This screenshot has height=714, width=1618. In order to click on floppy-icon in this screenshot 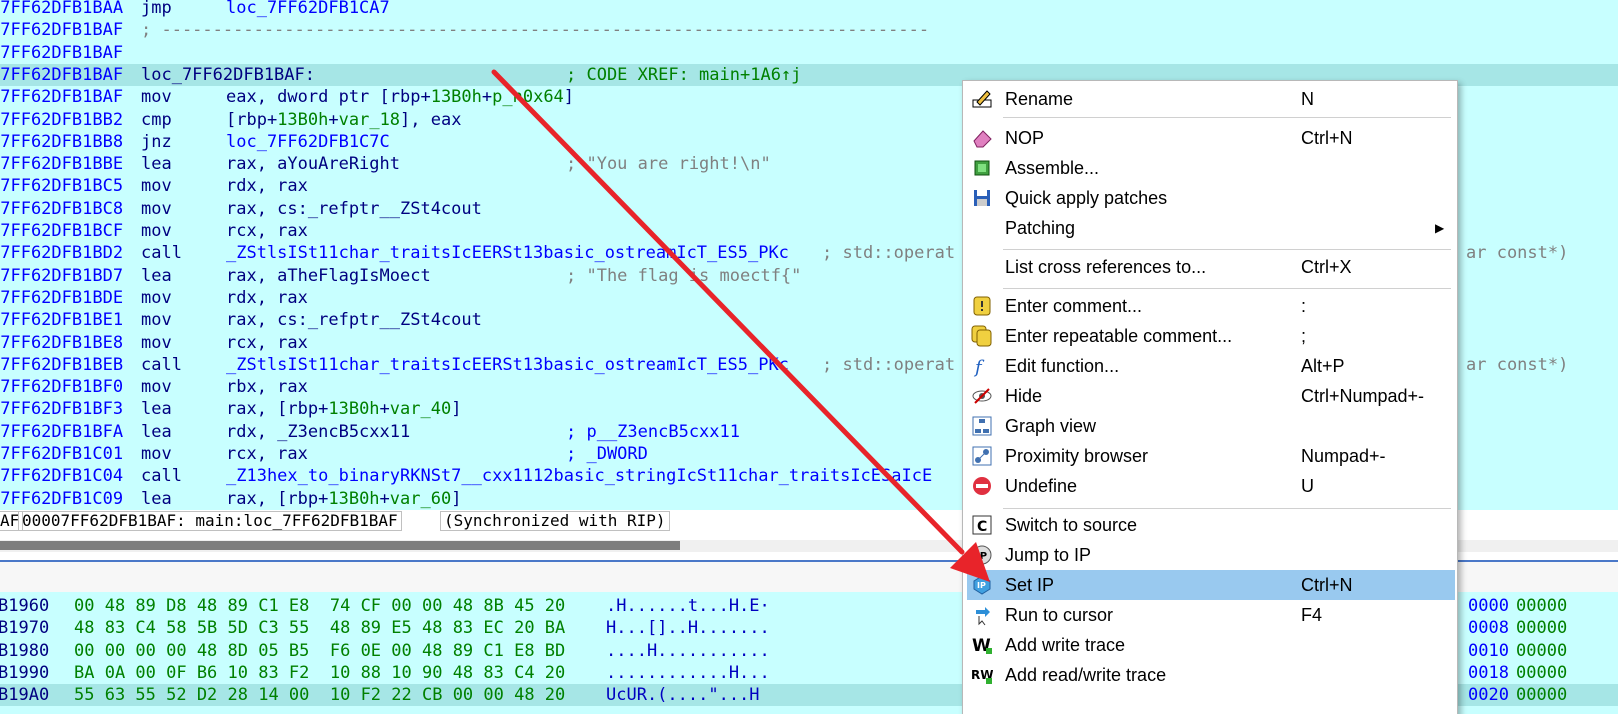, I will do `click(982, 198)`.